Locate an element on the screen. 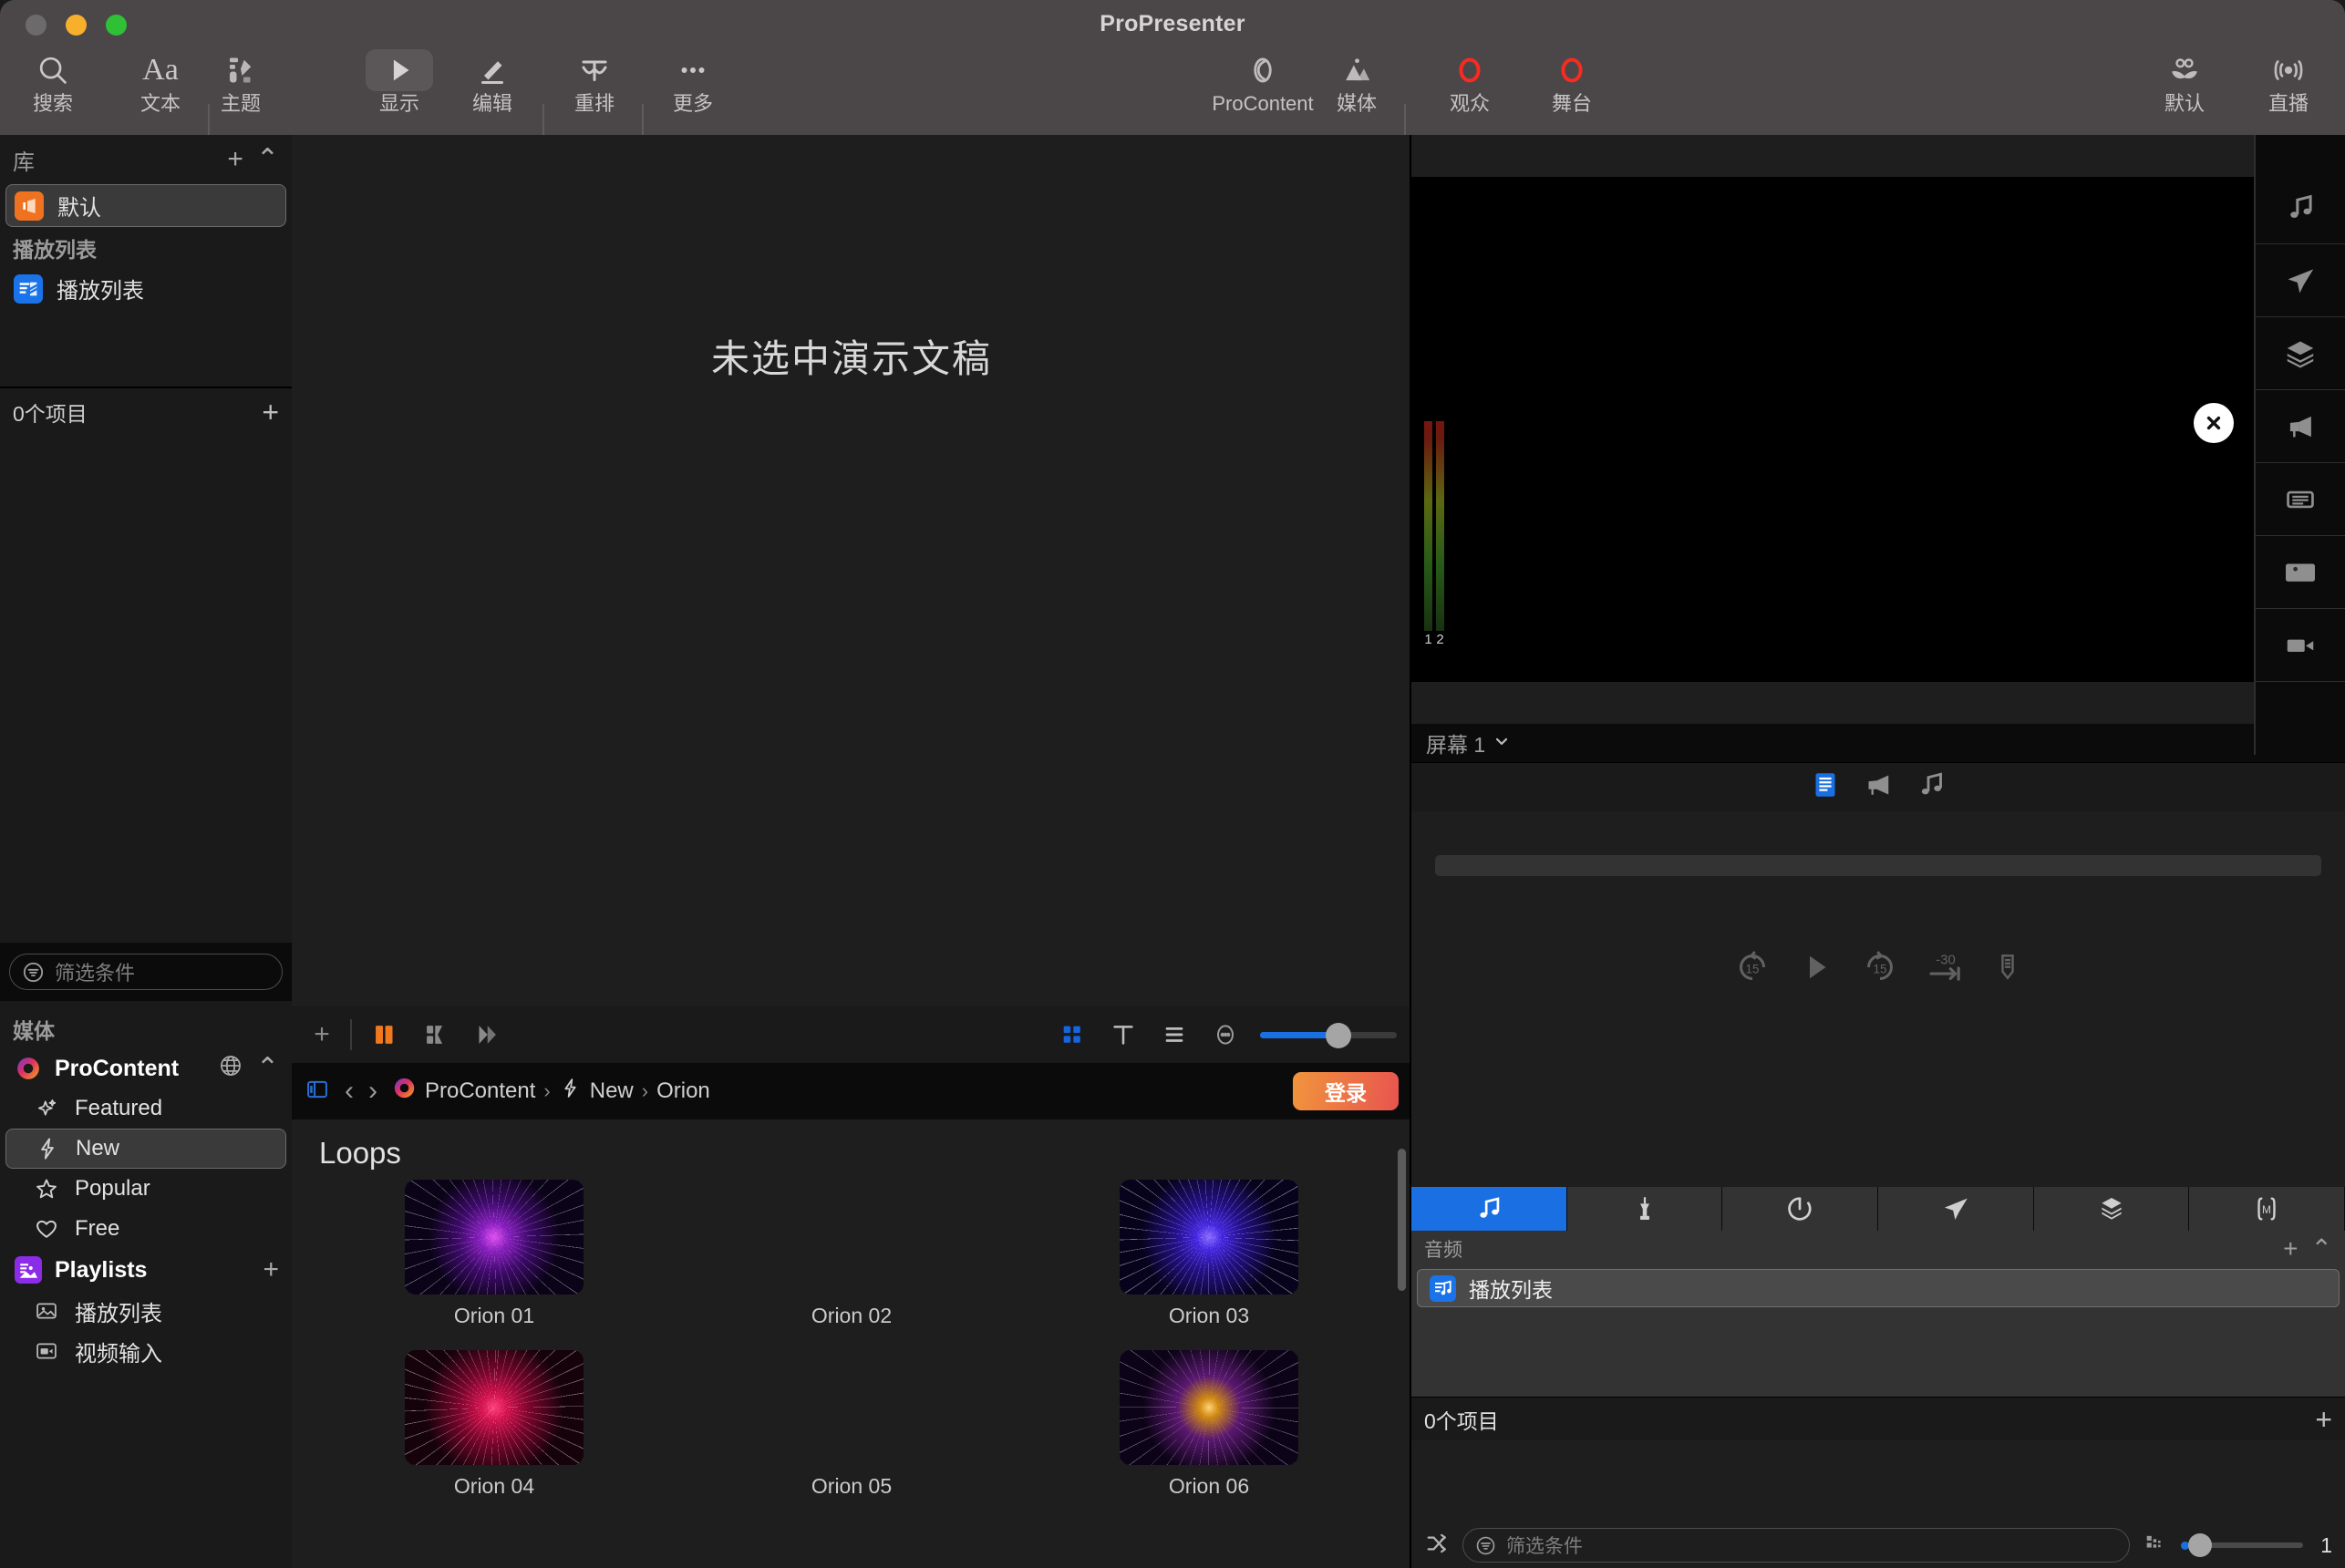 This screenshot has width=2345, height=1568. right-filter-input: 筛选条件 is located at coordinates (1796, 1545).